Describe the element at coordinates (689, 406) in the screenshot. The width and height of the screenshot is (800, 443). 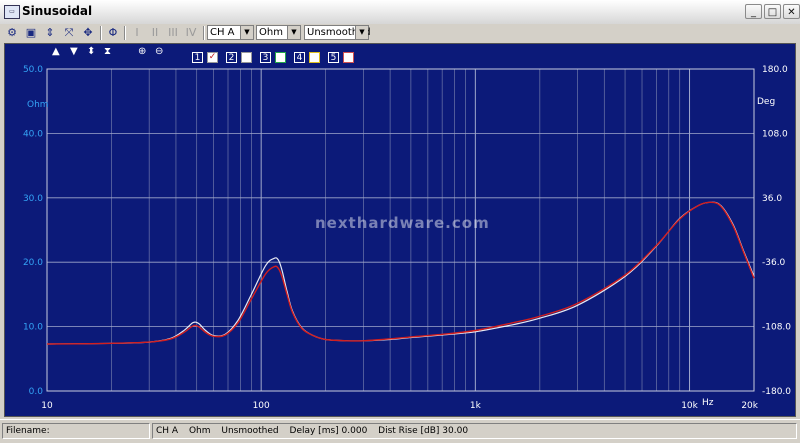
I see `x-tick-label: 10k` at that location.